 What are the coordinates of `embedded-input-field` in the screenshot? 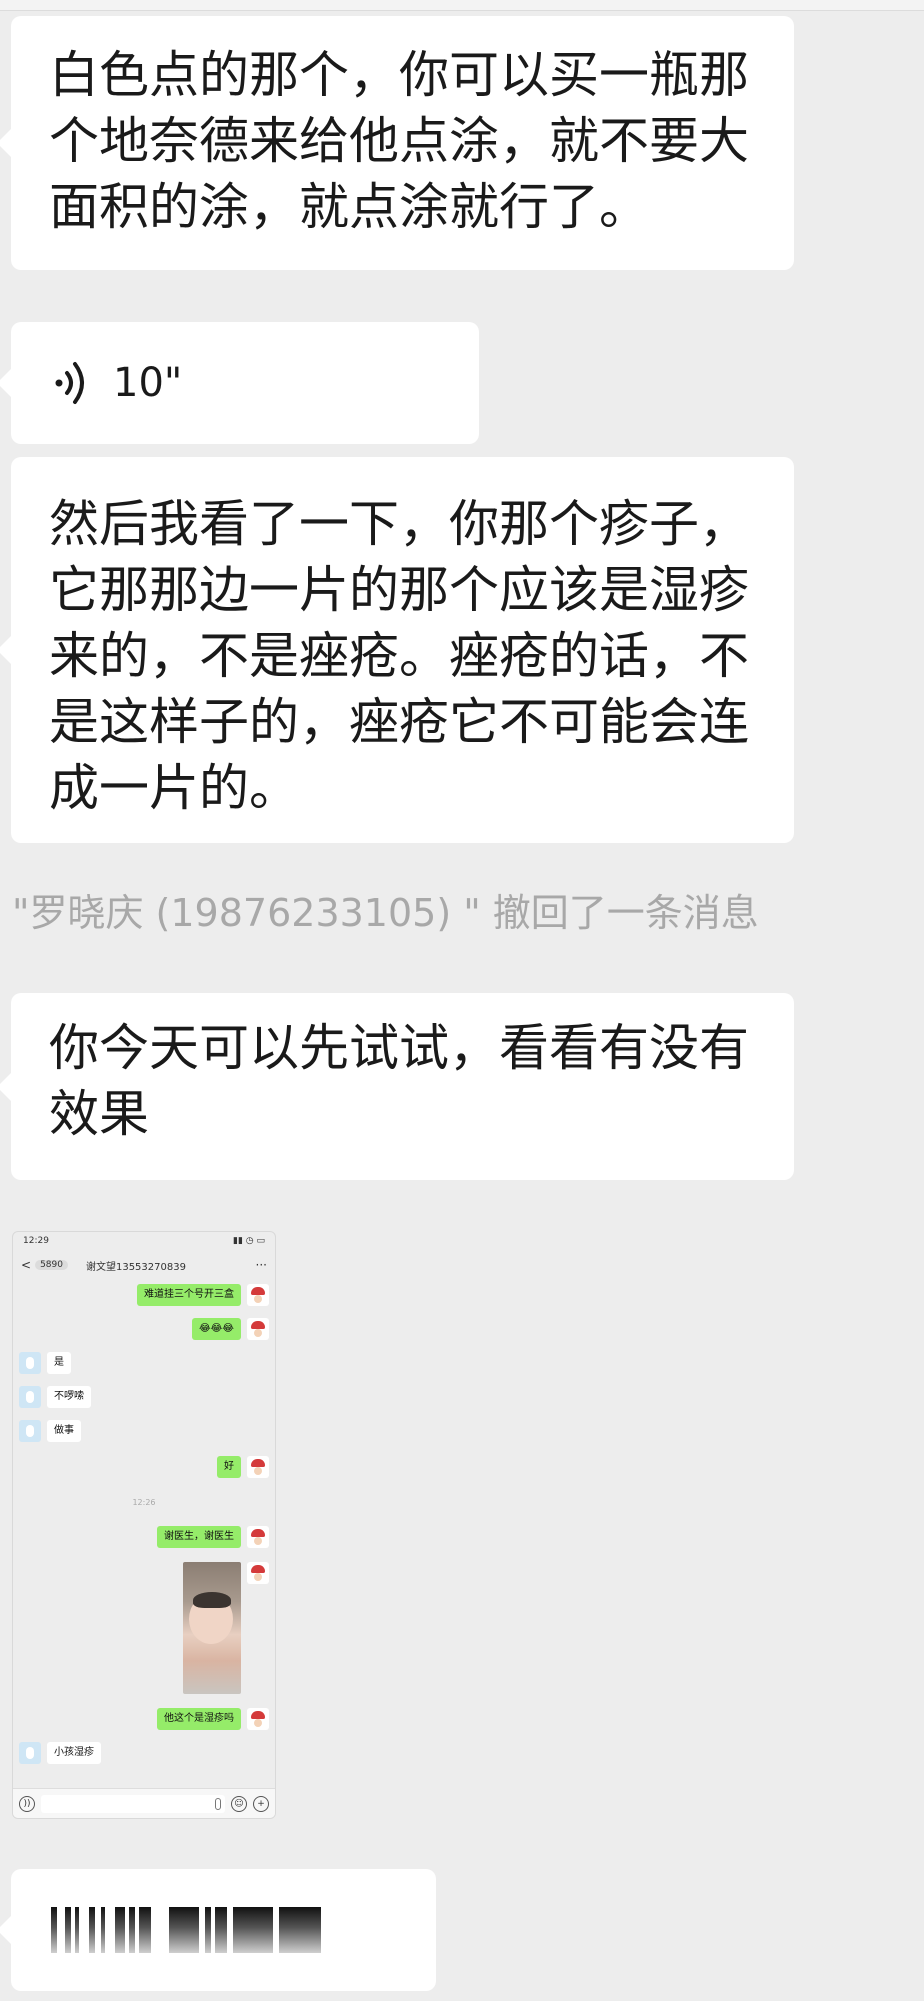 It's located at (133, 1803).